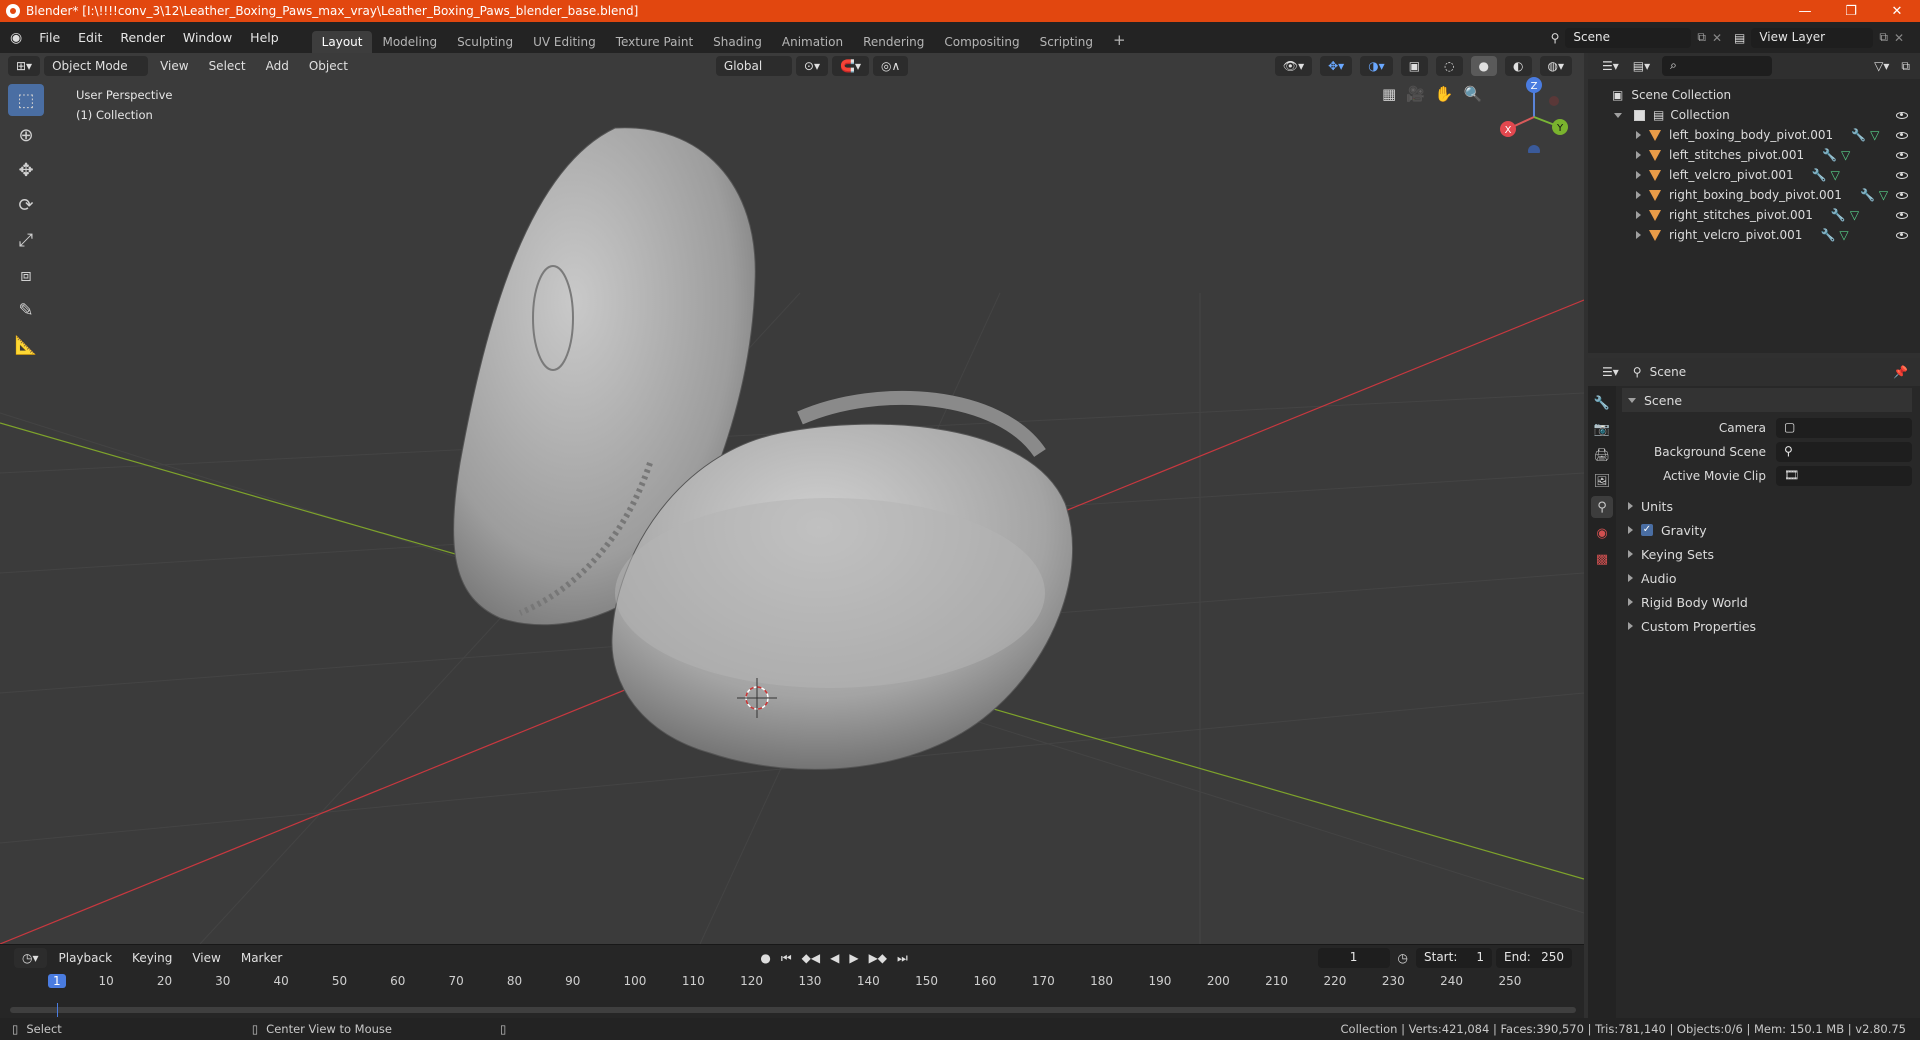 This screenshot has height=1040, width=1920. I want to click on pivot-point-icon: ⊙▾, so click(811, 66).